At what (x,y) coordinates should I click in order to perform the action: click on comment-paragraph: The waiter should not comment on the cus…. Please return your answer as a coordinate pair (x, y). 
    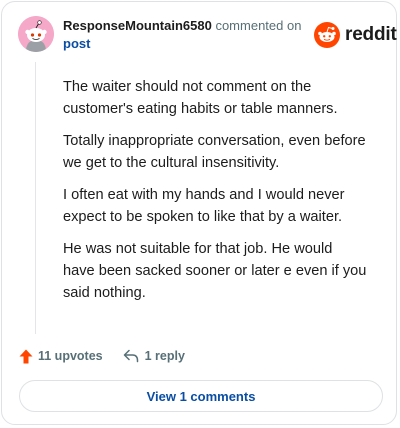
    Looking at the image, I should click on (200, 98).